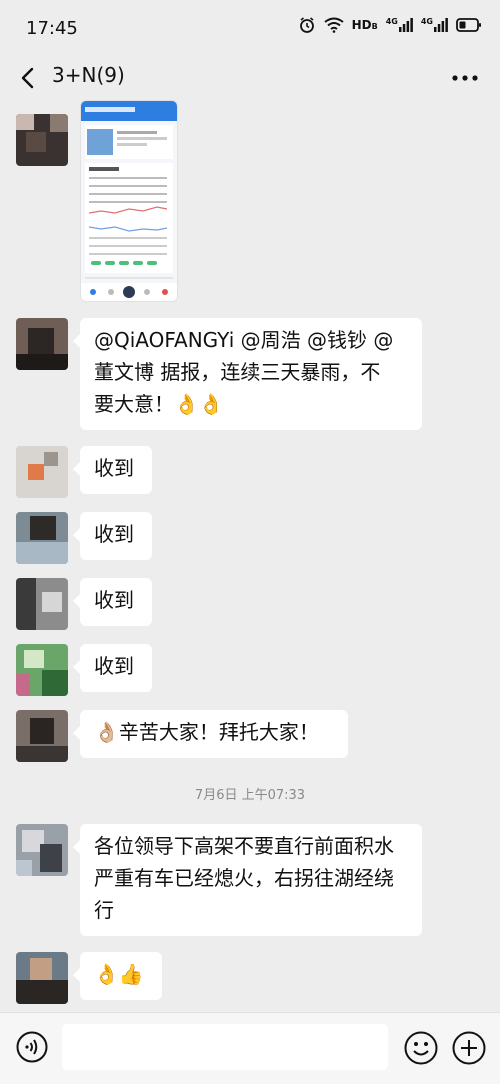 The image size is (500, 1084). I want to click on more-dots-icon, so click(465, 78).